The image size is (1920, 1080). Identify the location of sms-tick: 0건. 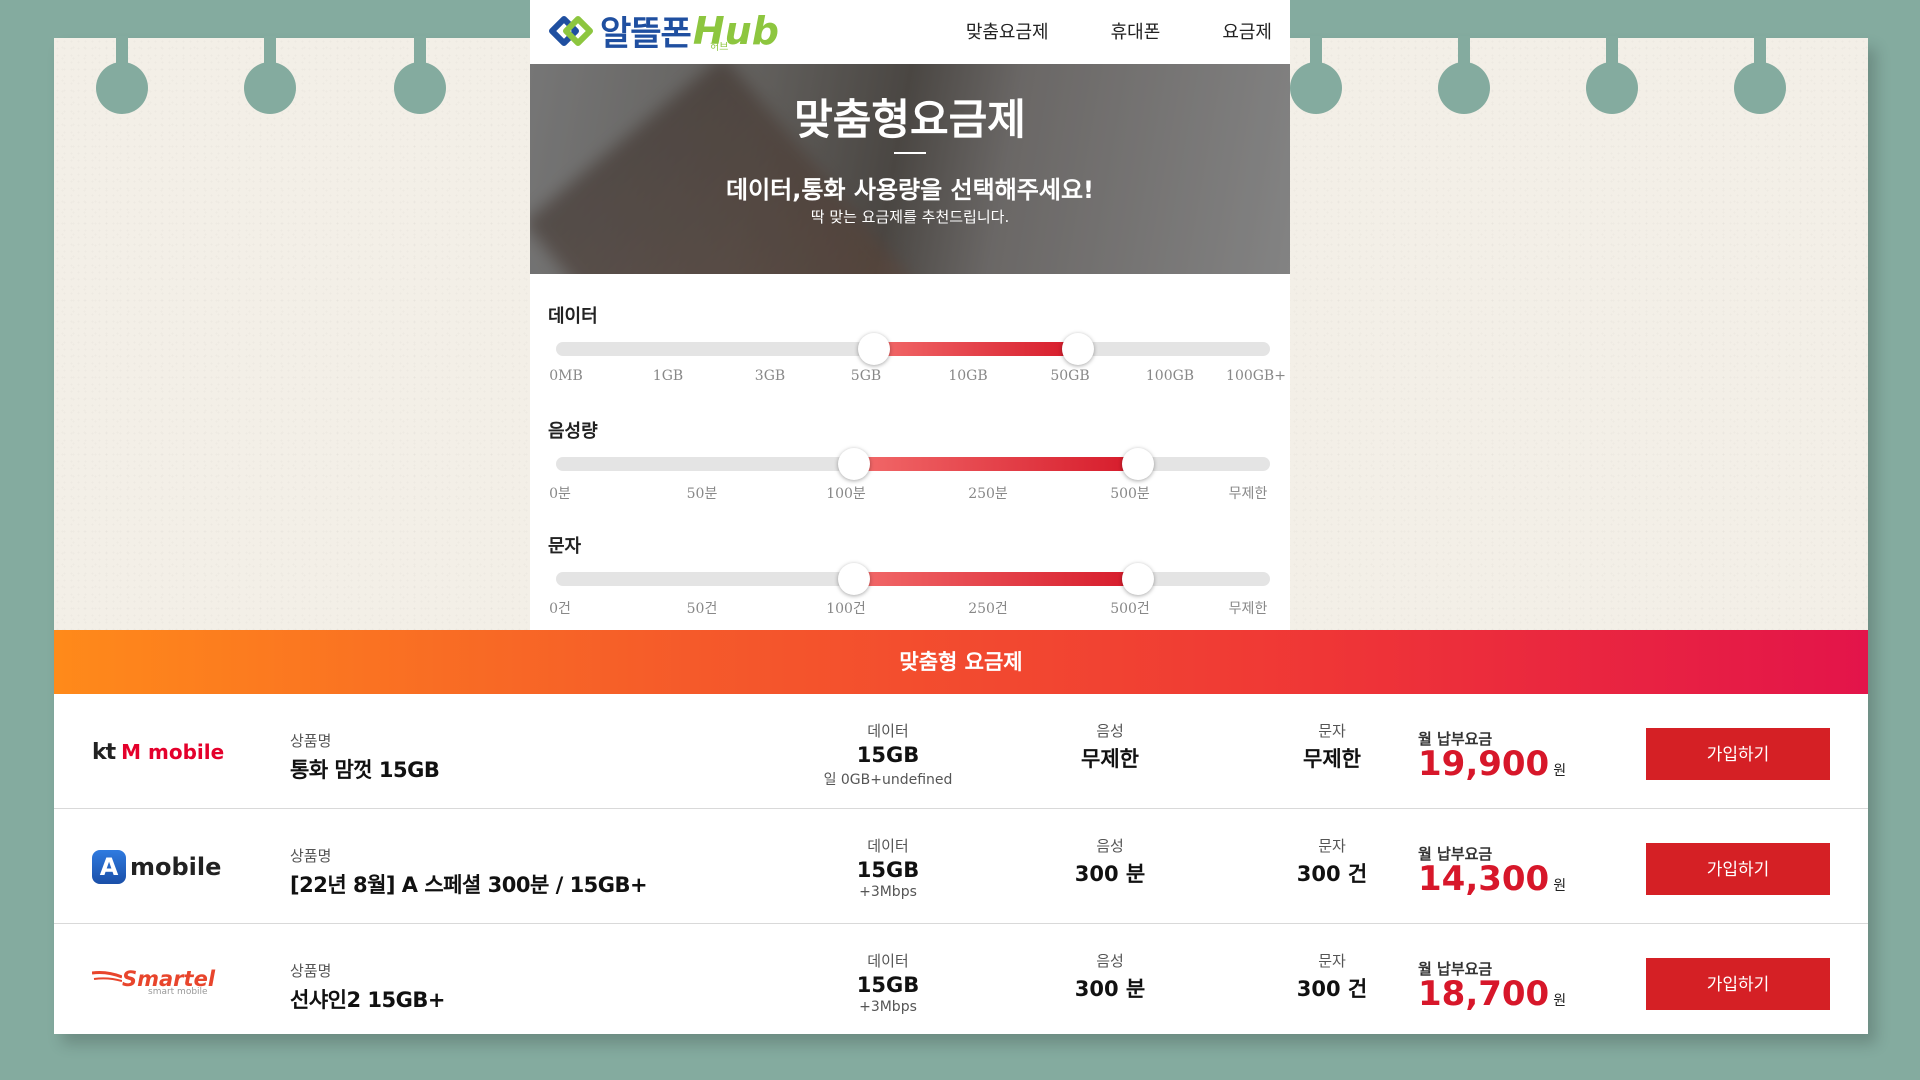
(560, 609).